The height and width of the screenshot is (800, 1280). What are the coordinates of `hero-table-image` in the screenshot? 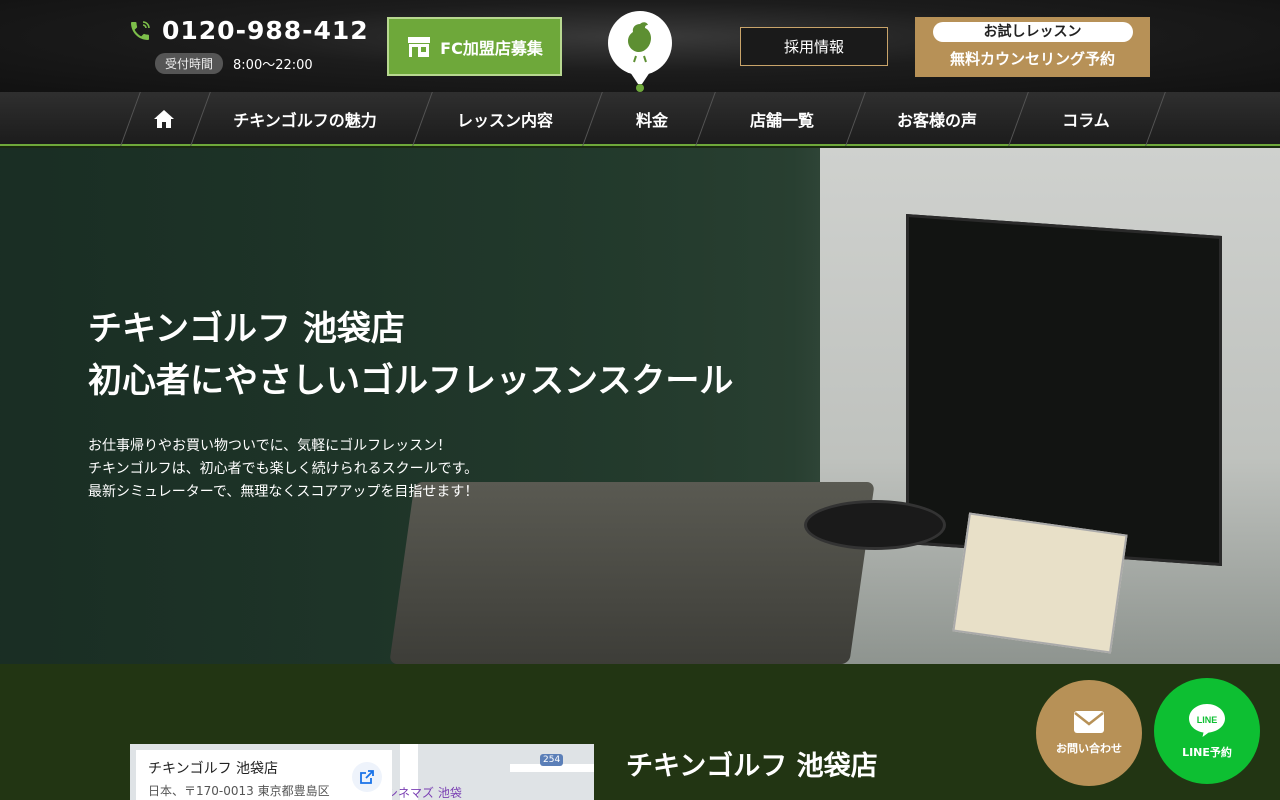 It's located at (875, 525).